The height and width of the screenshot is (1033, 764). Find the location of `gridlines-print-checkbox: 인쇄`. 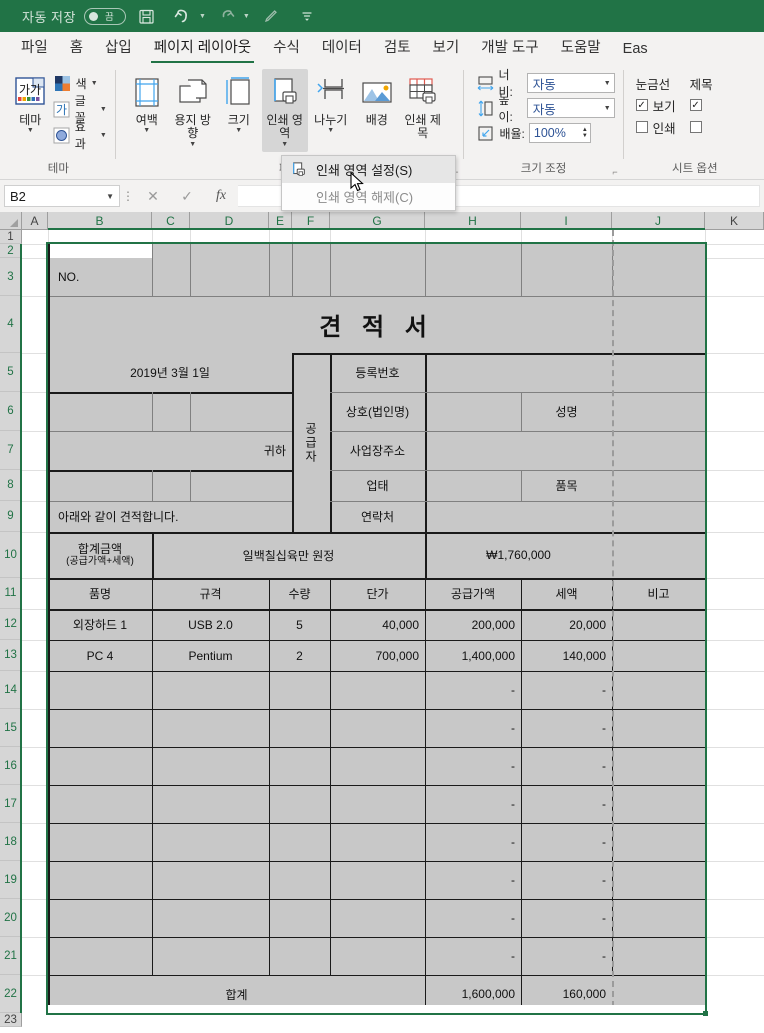

gridlines-print-checkbox: 인쇄 is located at coordinates (655, 127).